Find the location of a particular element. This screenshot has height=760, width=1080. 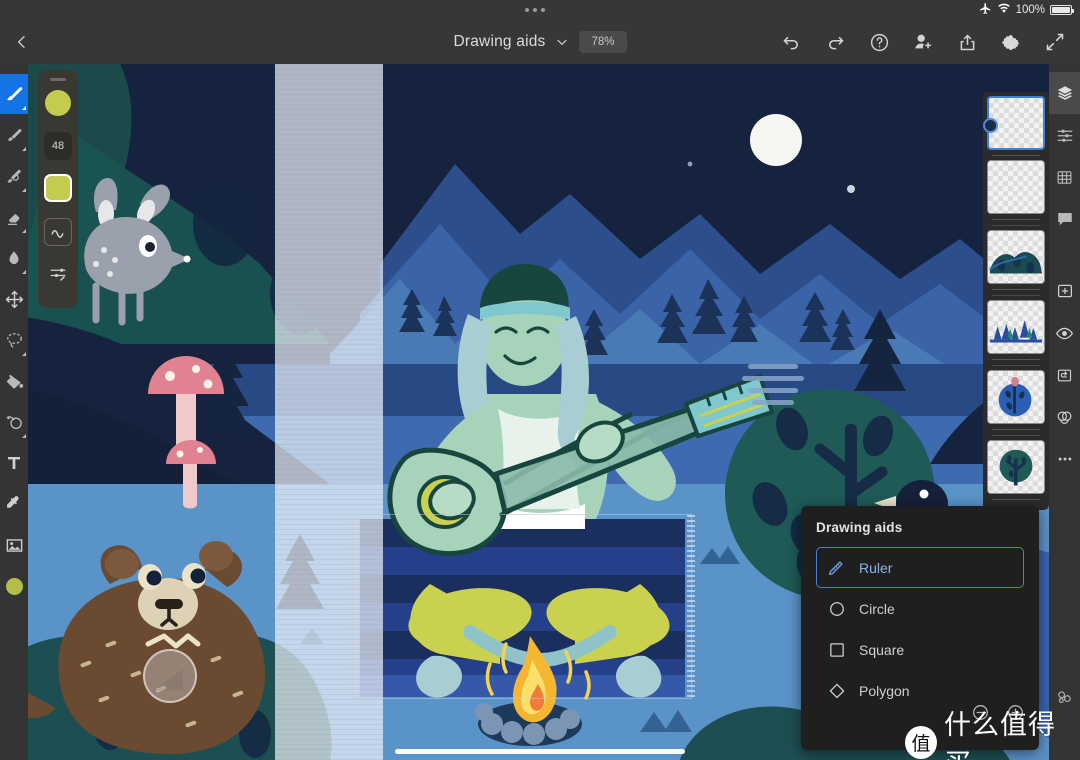

square-icon is located at coordinates (836, 649).